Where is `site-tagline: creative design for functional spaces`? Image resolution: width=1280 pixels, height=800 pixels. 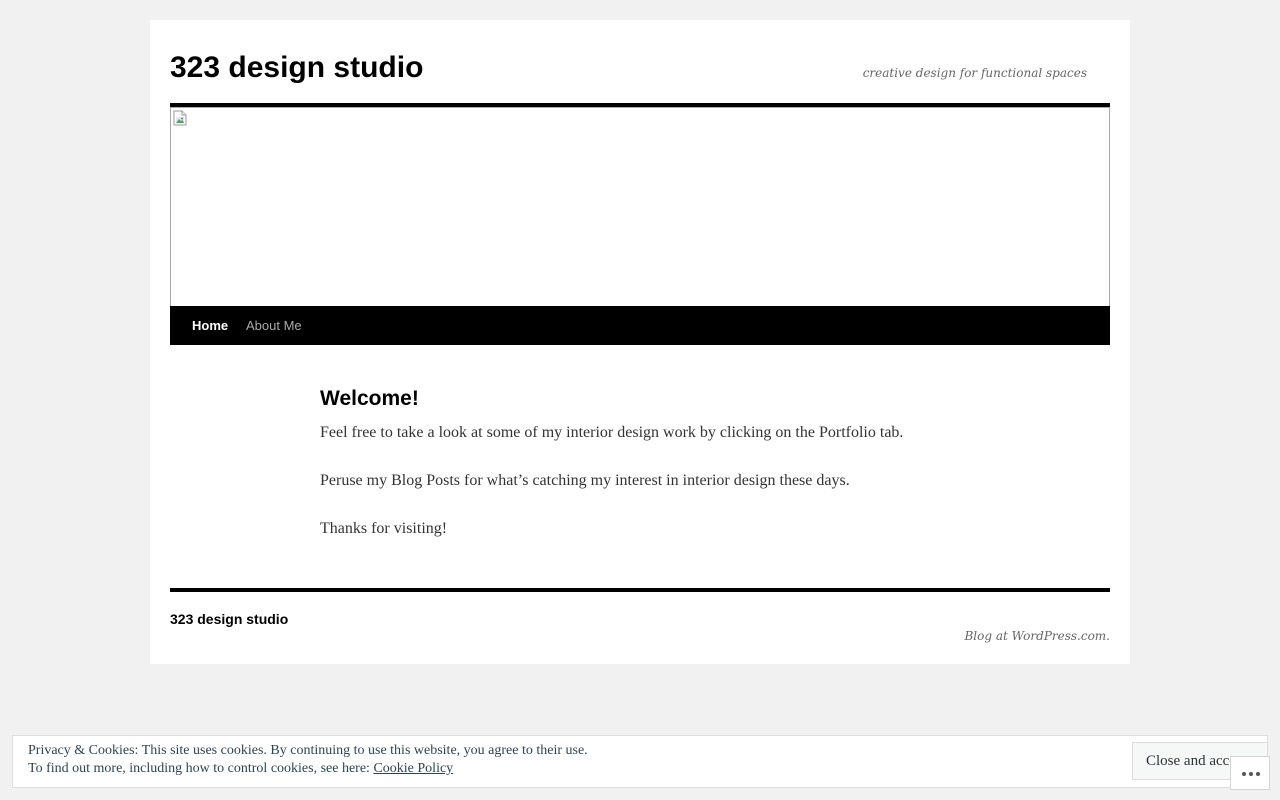
site-tagline: creative design for functional spaces is located at coordinates (974, 73).